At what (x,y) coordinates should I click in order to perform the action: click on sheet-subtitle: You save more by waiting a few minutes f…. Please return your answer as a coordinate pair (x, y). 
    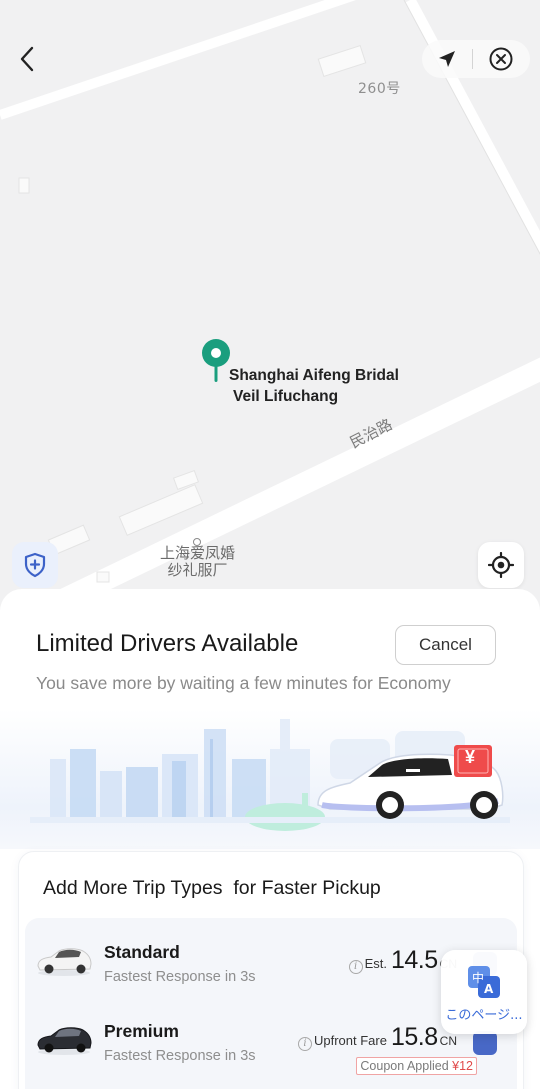
    Looking at the image, I should click on (243, 683).